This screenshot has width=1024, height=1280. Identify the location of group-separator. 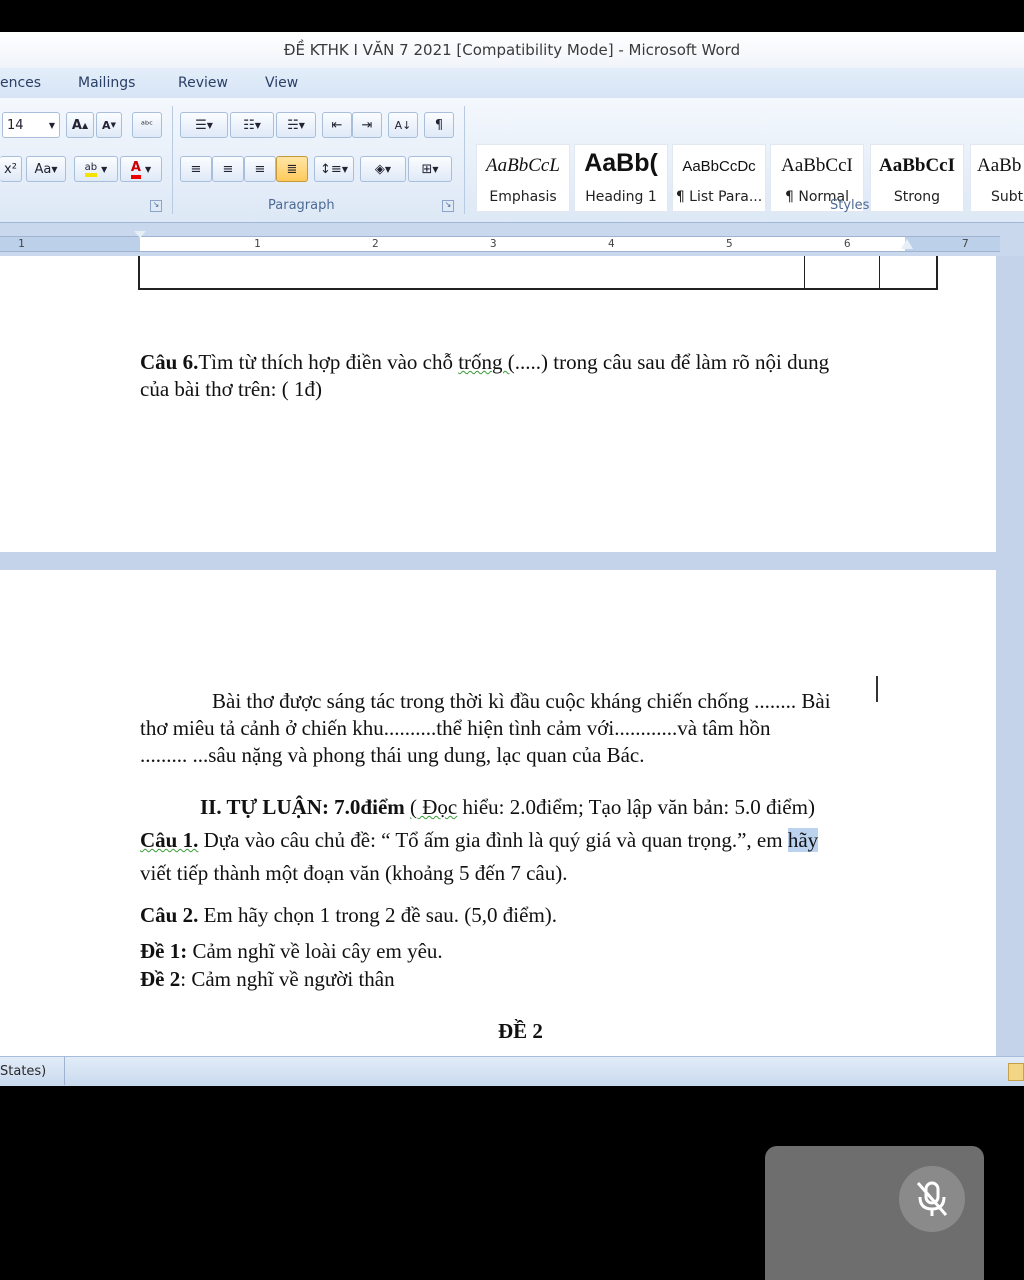
(464, 160).